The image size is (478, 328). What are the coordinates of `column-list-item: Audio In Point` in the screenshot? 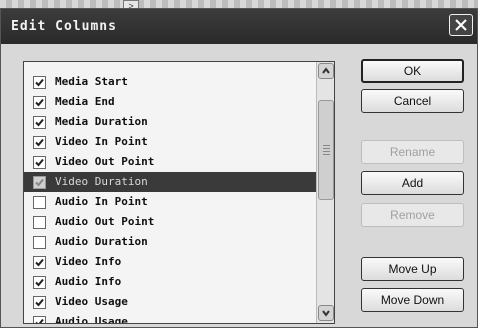 It's located at (170, 202).